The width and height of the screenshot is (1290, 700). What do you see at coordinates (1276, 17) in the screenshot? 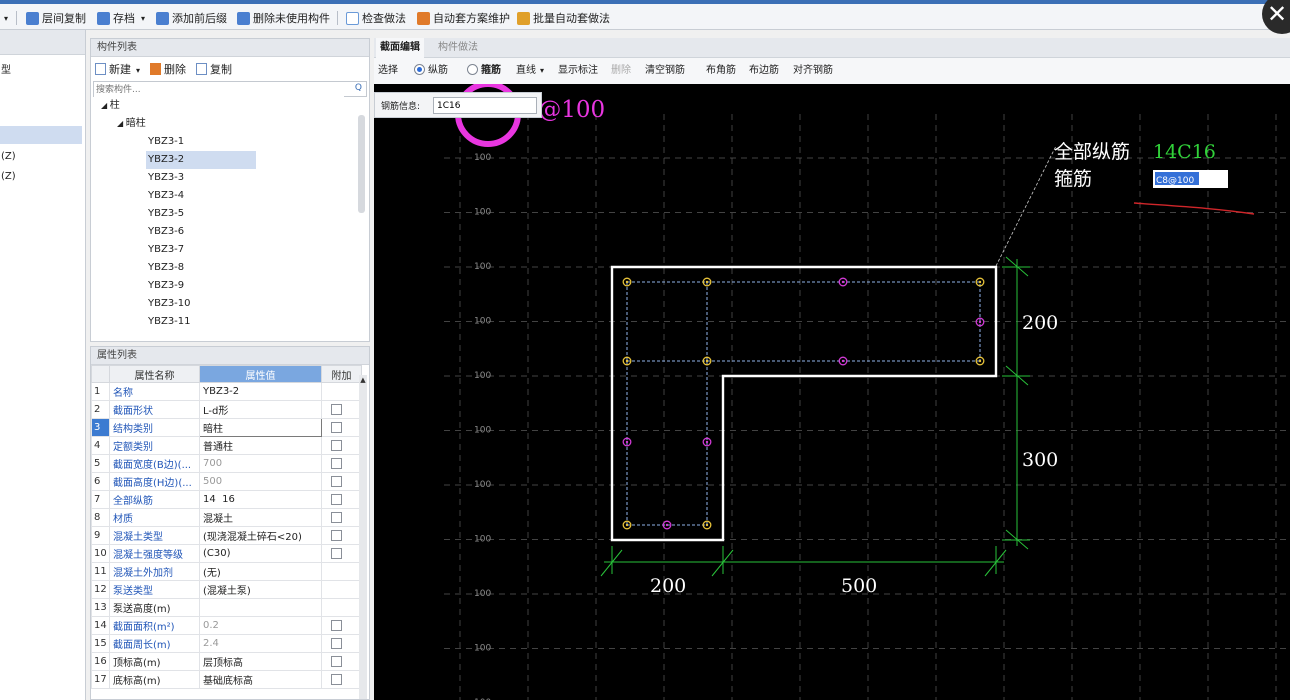
I see `close-icon: ✕` at bounding box center [1276, 17].